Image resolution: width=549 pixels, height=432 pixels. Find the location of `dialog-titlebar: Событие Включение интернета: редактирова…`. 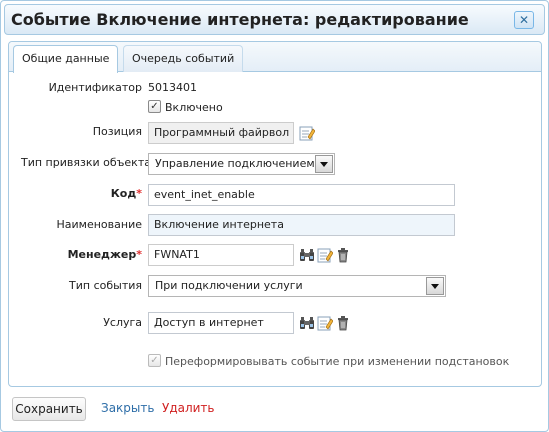

dialog-titlebar: Событие Включение интернета: редактирова… is located at coordinates (274, 19).